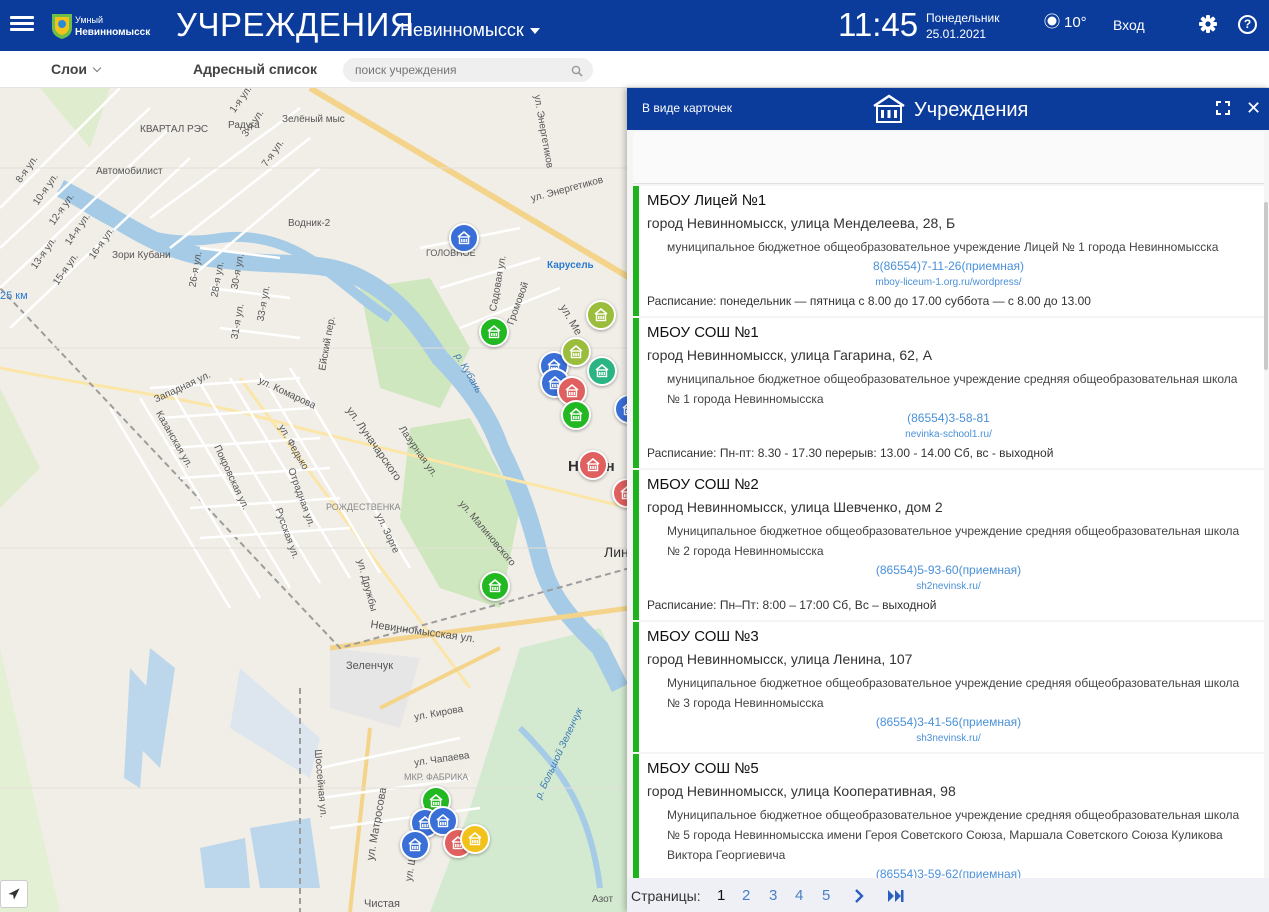  I want to click on help-icon: ?, so click(1247, 24).